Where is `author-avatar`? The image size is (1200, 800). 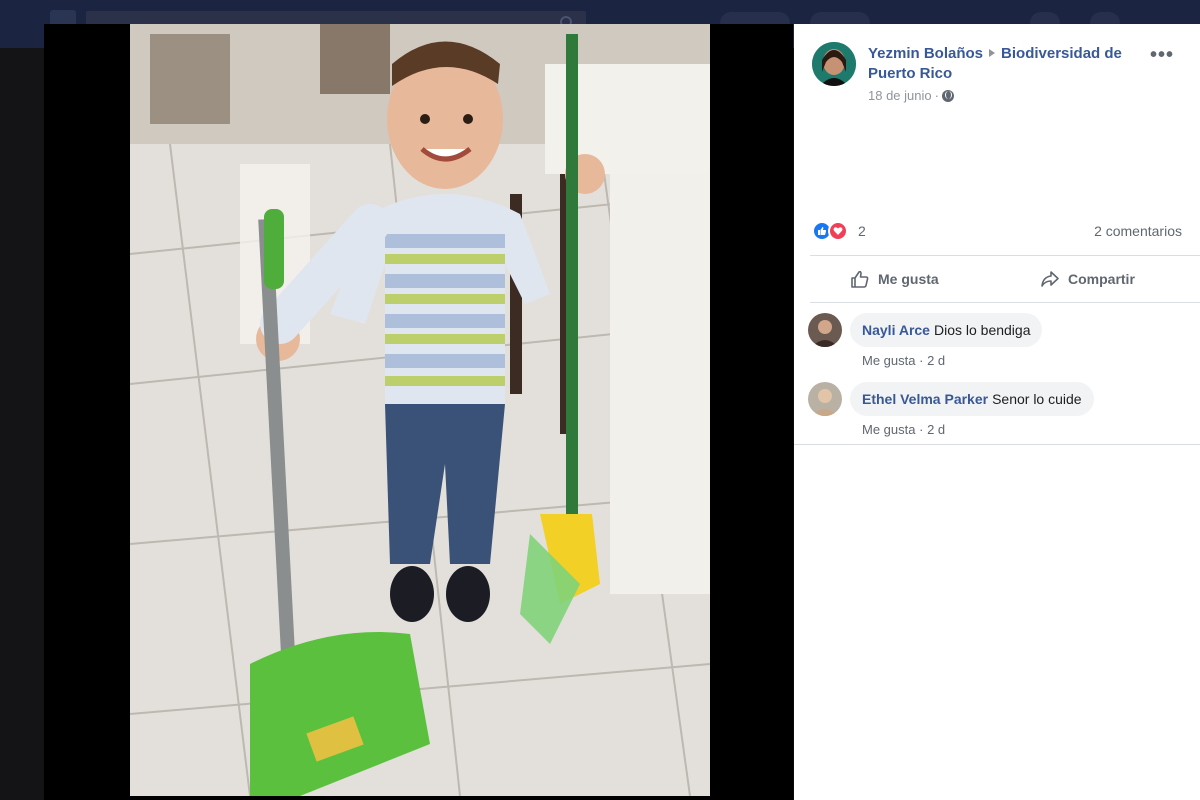 author-avatar is located at coordinates (834, 64).